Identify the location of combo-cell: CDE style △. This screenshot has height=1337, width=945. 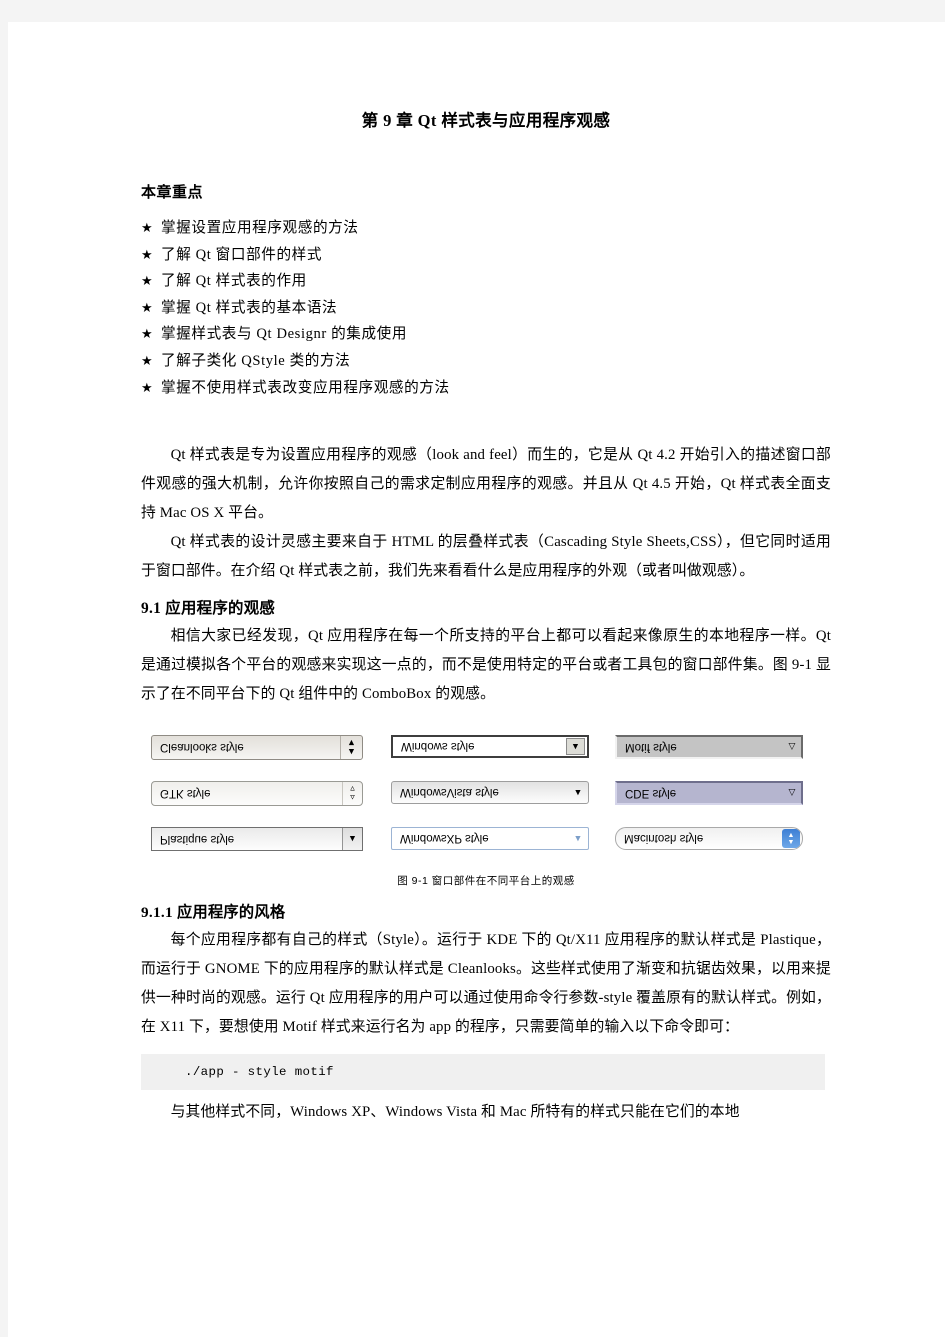
(723, 804).